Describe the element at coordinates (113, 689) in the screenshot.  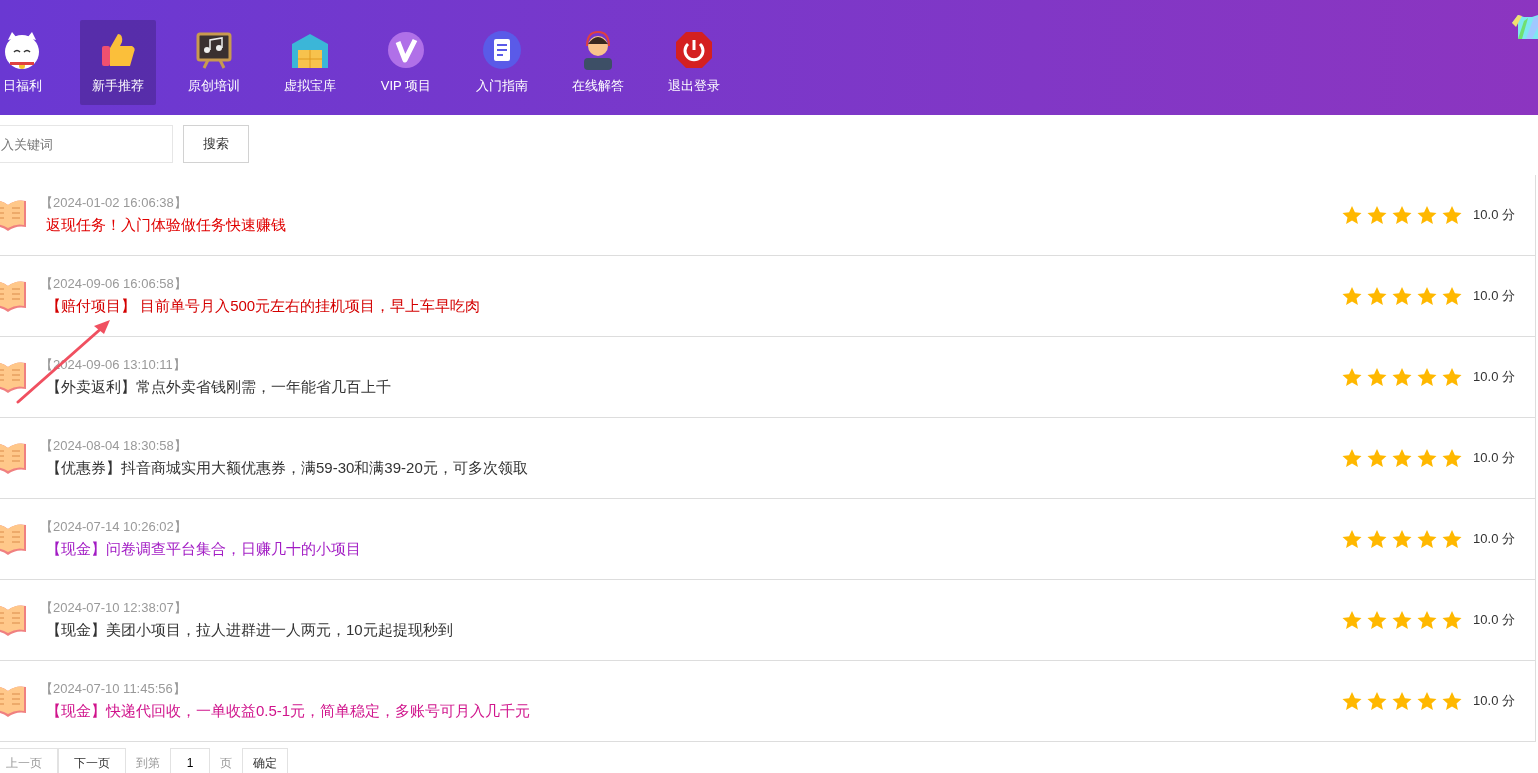
I see `article-time: 【2024-07-10 11:45:56】` at that location.